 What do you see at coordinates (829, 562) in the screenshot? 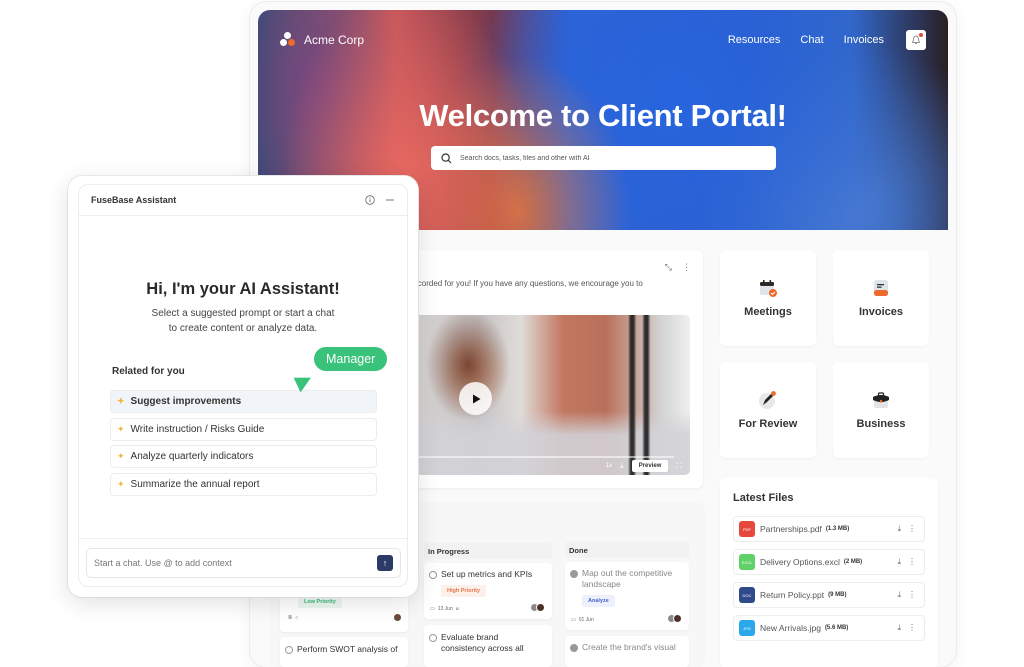
I see `file-row: EXCL Delivery Options.excl (2 MB) ⤓ ⋮` at bounding box center [829, 562].